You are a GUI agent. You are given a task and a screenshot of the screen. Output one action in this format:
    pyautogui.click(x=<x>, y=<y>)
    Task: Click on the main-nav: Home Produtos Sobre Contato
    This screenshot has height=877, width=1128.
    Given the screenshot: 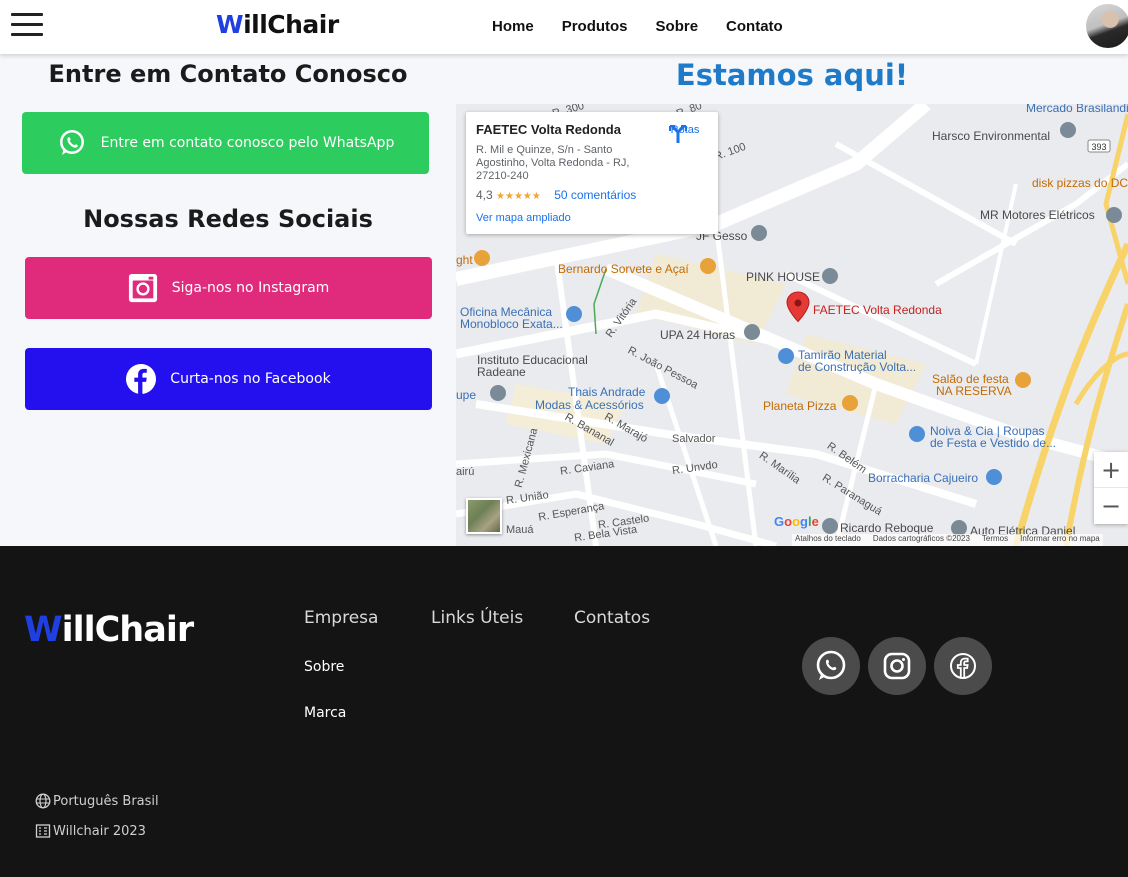 What is the action you would take?
    pyautogui.click(x=637, y=26)
    